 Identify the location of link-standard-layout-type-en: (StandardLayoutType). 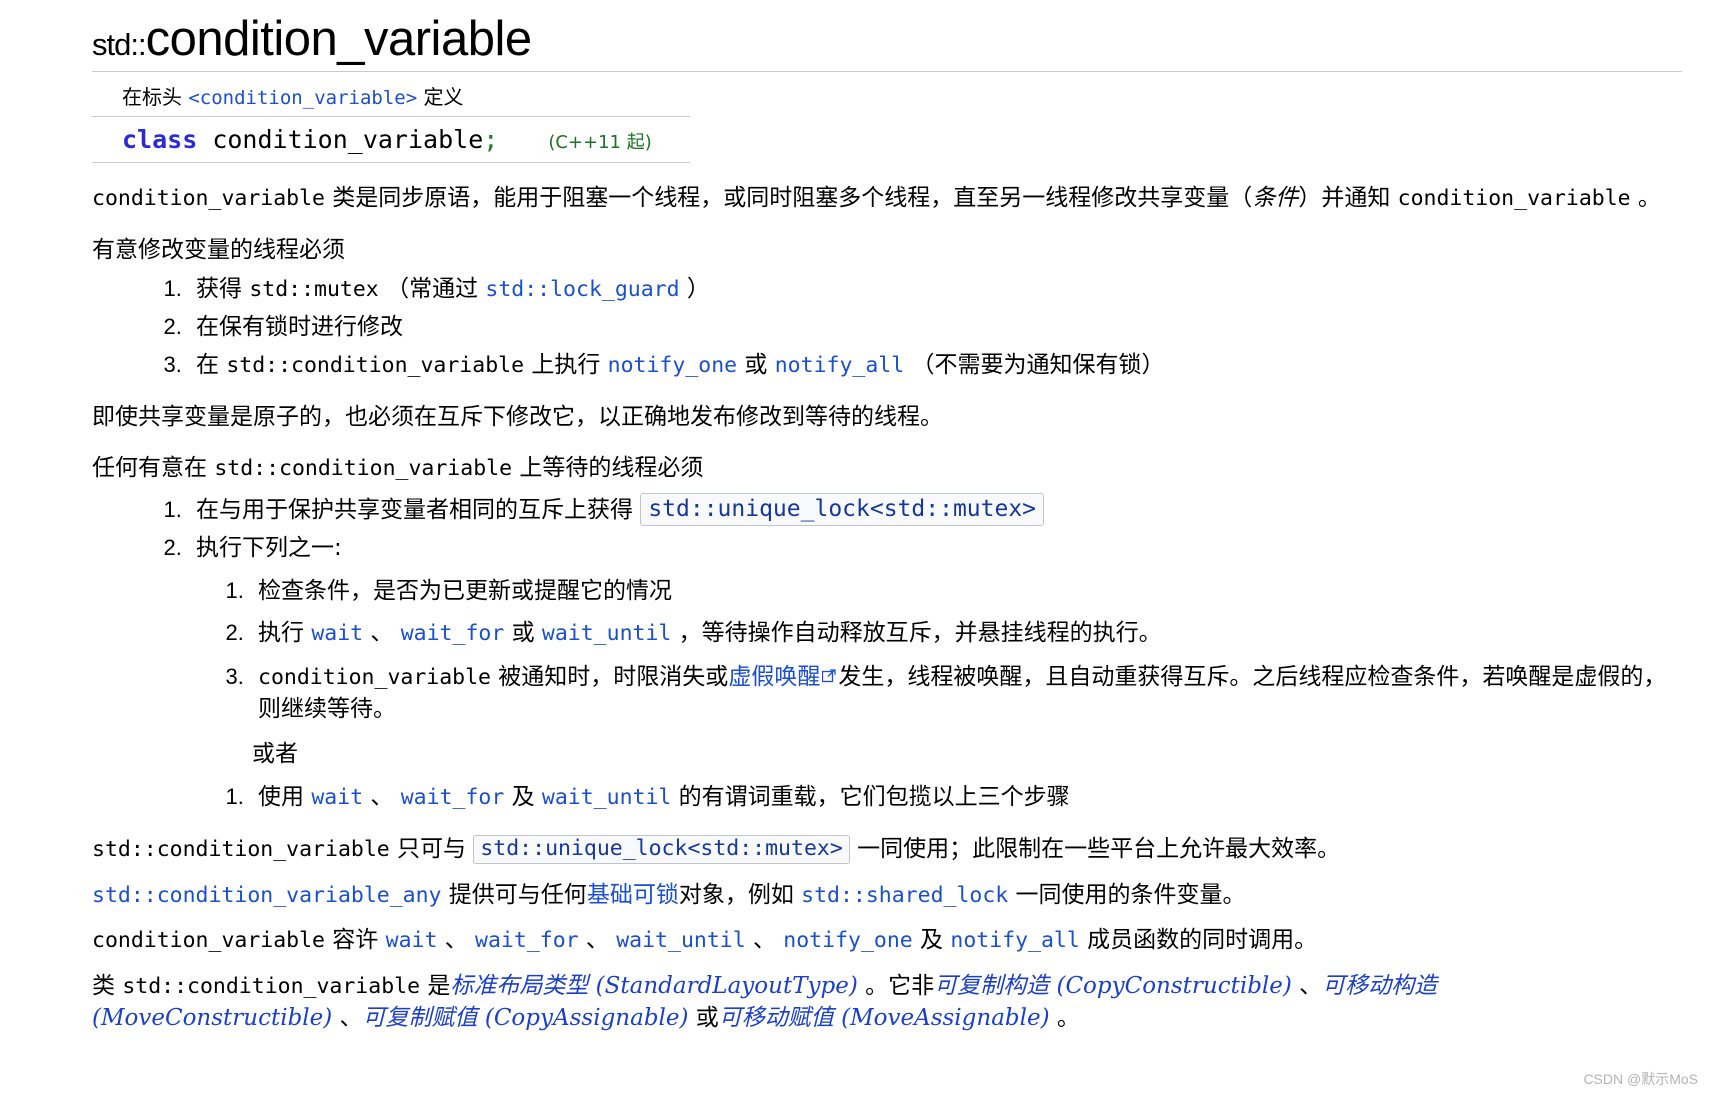
(723, 986).